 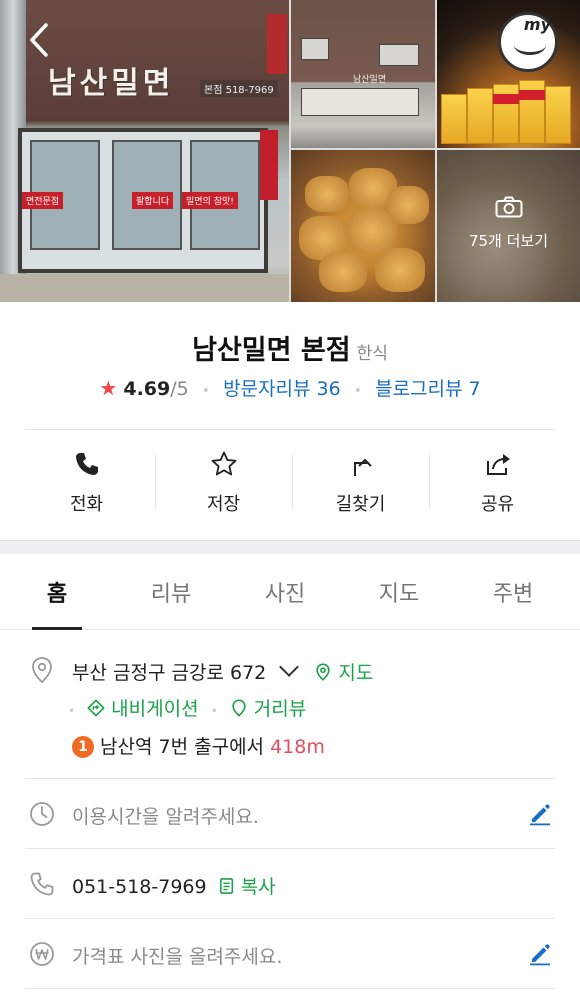 I want to click on tab-nearby: 주변, so click(x=513, y=592).